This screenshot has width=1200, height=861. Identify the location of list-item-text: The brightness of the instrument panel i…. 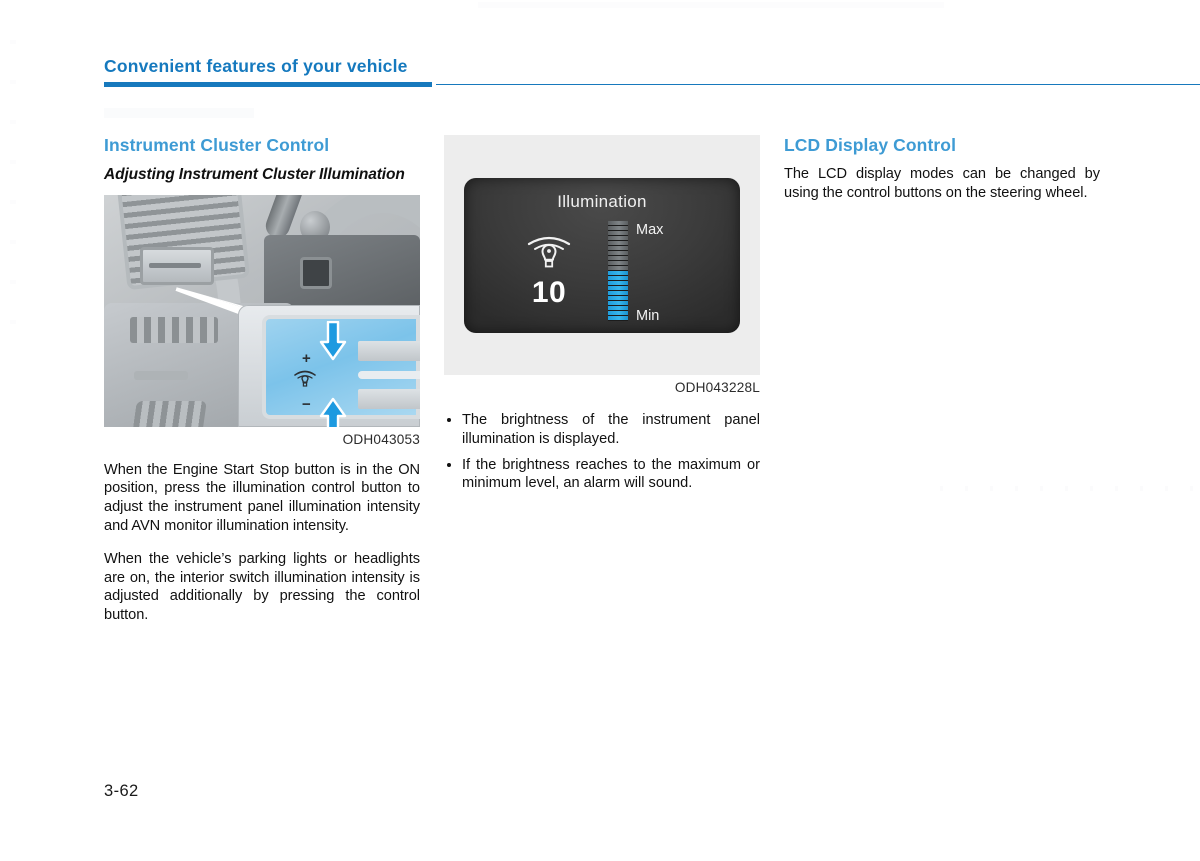
(611, 429).